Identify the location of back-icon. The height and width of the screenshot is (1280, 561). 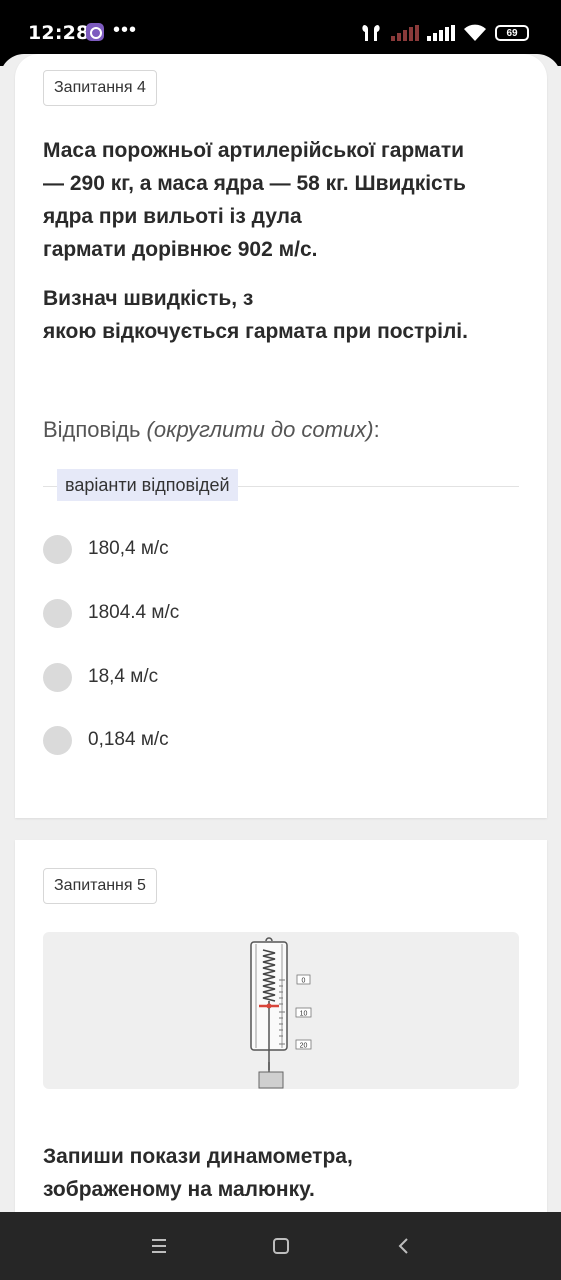
(404, 1246).